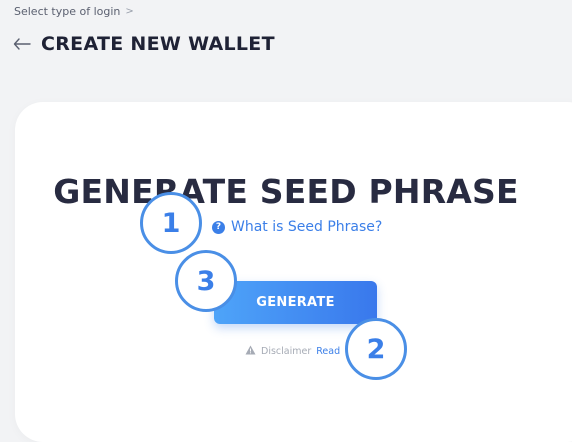 The image size is (572, 442). Describe the element at coordinates (206, 281) in the screenshot. I see `step-badge-3: 3` at that location.